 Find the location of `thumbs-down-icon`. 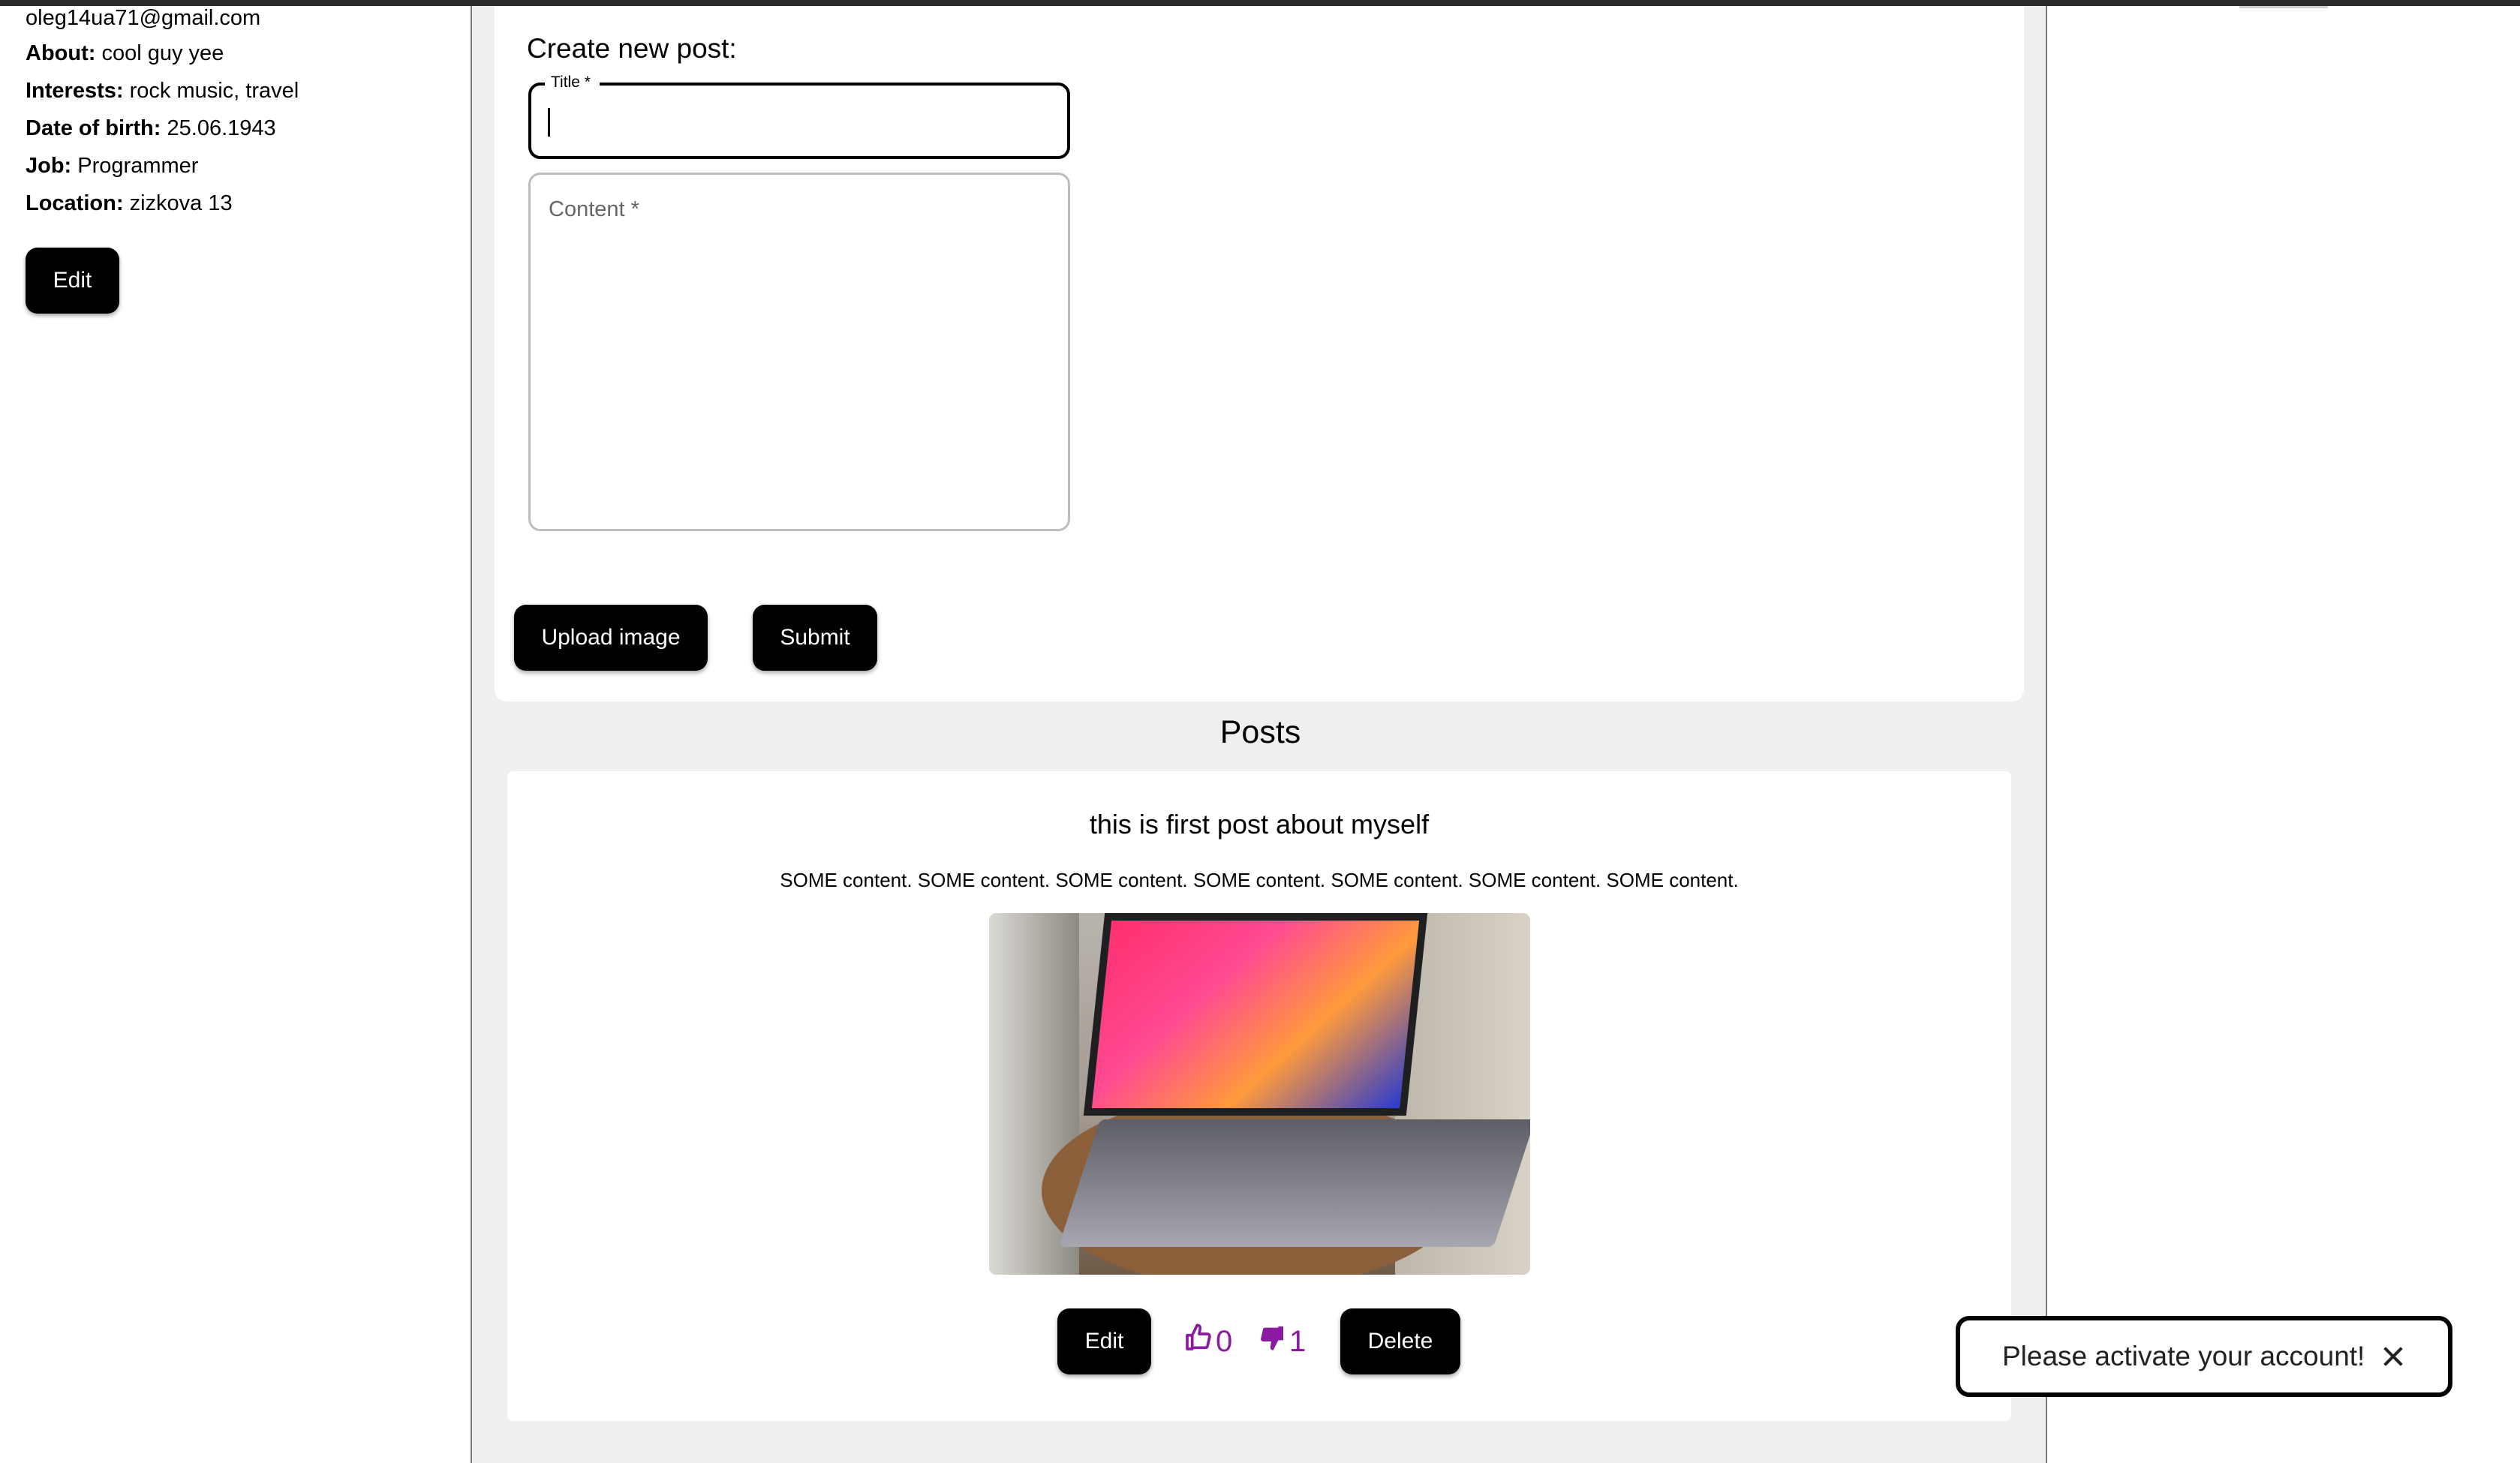

thumbs-down-icon is located at coordinates (1272, 1341).